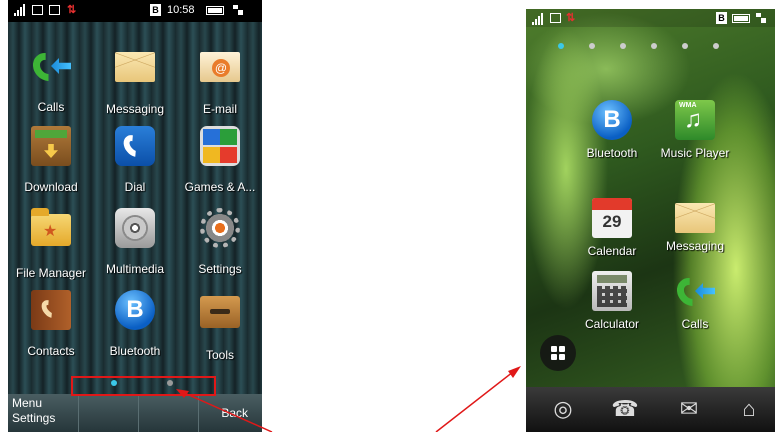  Describe the element at coordinates (182, 393) in the screenshot. I see `arrowhead-left` at that location.